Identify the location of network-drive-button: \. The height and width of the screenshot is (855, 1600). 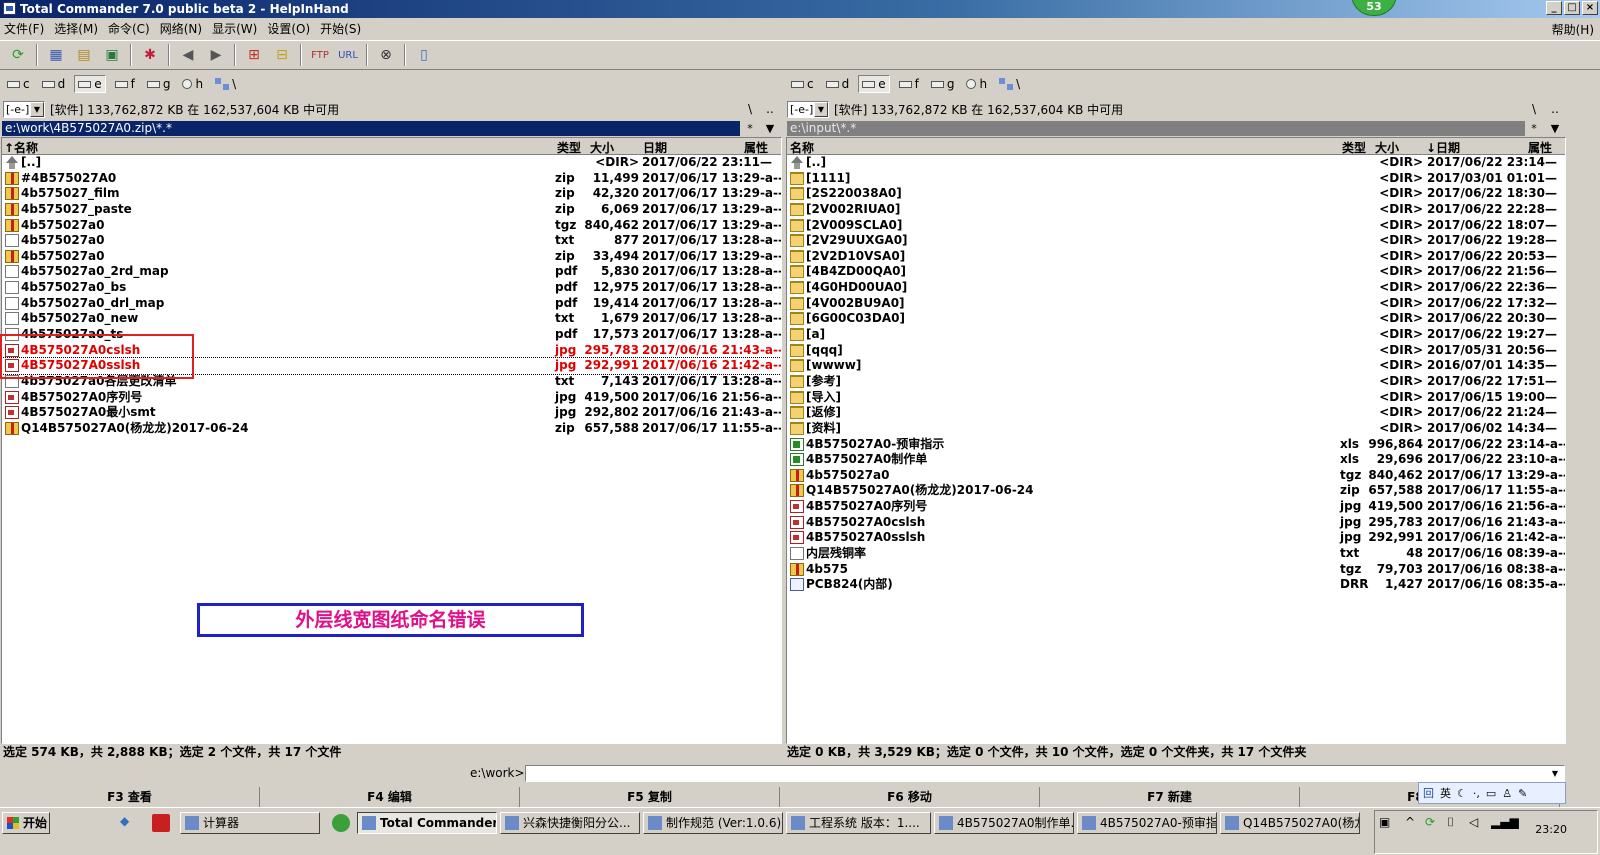
(225, 84).